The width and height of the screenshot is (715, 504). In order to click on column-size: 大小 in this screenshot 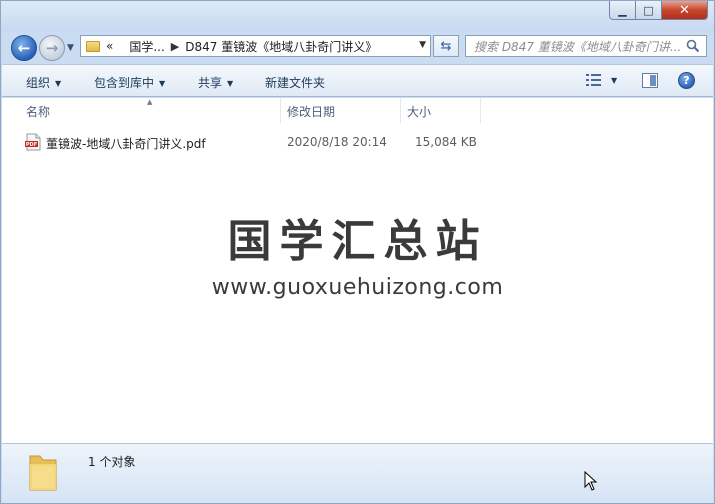, I will do `click(441, 110)`.